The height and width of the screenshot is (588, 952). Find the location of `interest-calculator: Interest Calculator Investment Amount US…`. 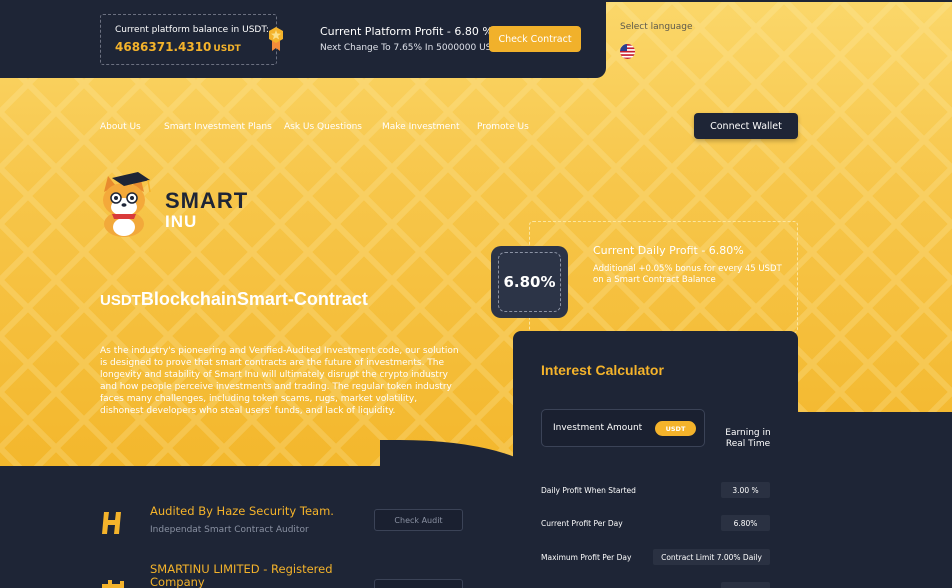

interest-calculator: Interest Calculator Investment Amount US… is located at coordinates (655, 459).